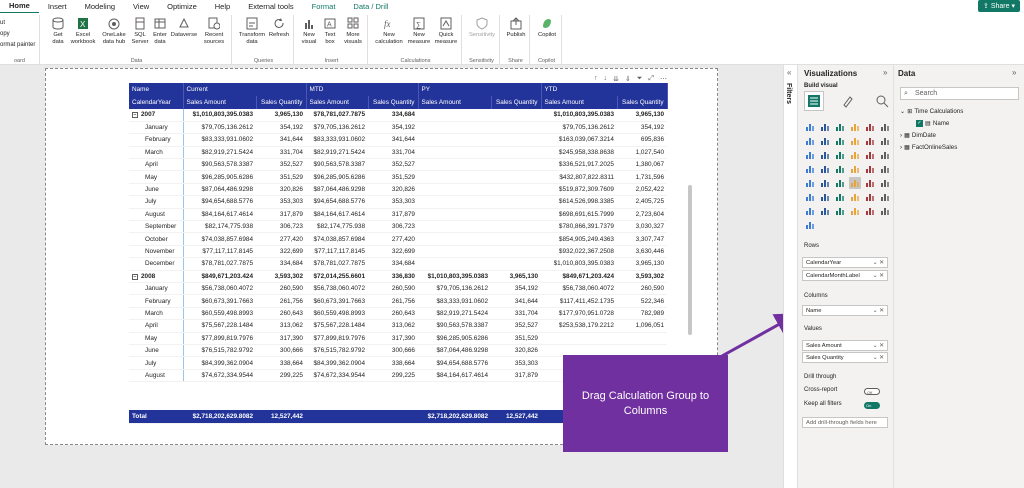 The height and width of the screenshot is (488, 1024). What do you see at coordinates (959, 93) in the screenshot?
I see `data-search-input: ⌕ Search` at bounding box center [959, 93].